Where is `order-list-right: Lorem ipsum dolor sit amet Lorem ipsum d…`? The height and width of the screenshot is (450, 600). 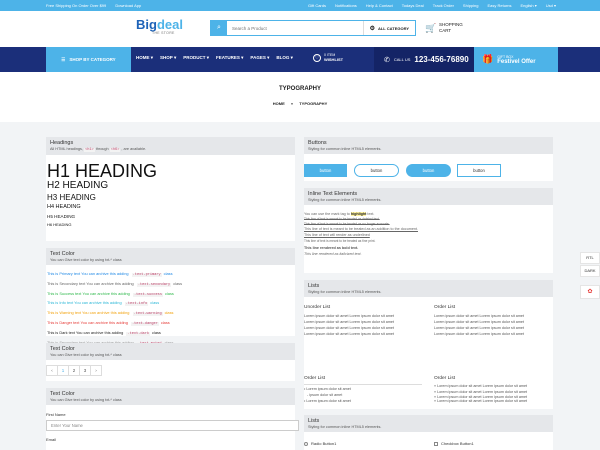 order-list-right: Lorem ipsum dolor sit amet Lorem ipsum d… is located at coordinates (479, 325).